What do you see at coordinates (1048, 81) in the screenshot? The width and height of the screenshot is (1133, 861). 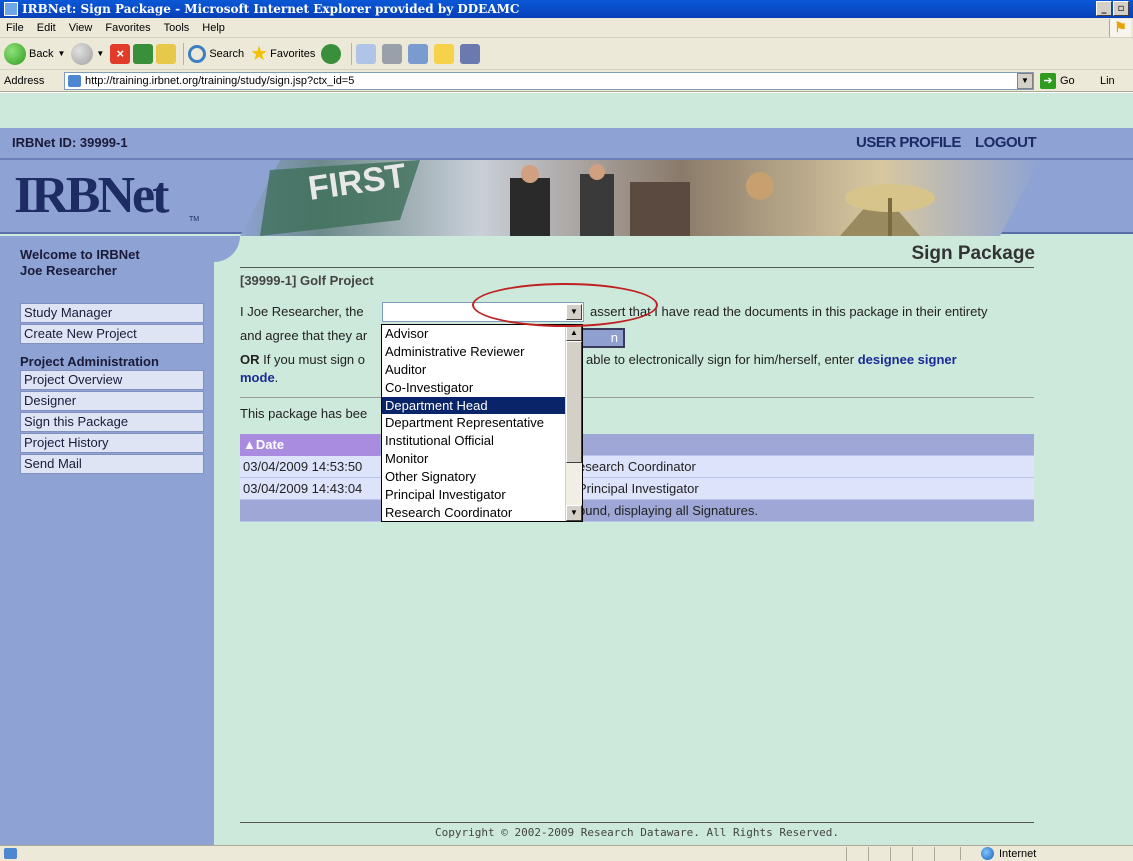 I see `go-arrow-icon: ➔` at bounding box center [1048, 81].